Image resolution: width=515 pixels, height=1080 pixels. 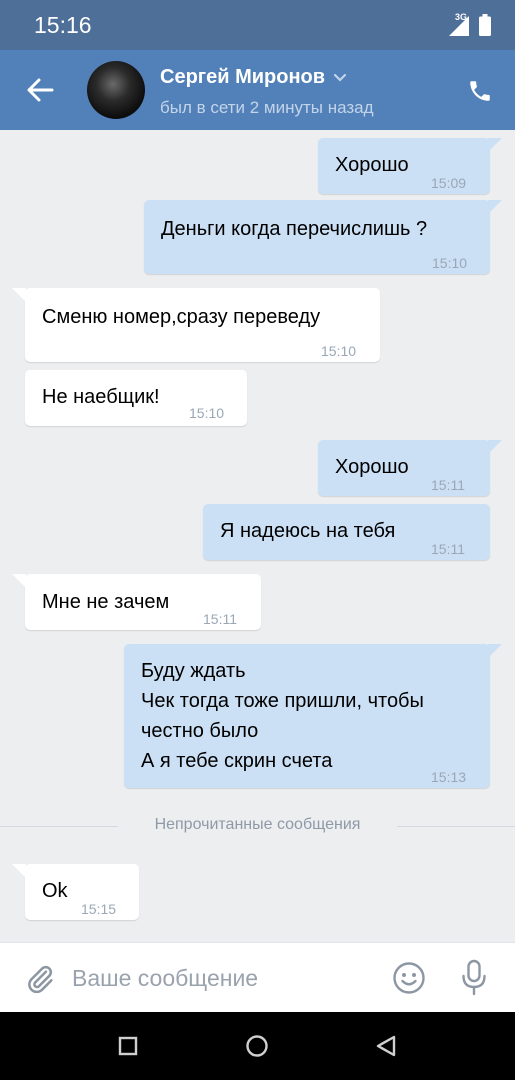 I want to click on status-time: 15:16, so click(x=63, y=25).